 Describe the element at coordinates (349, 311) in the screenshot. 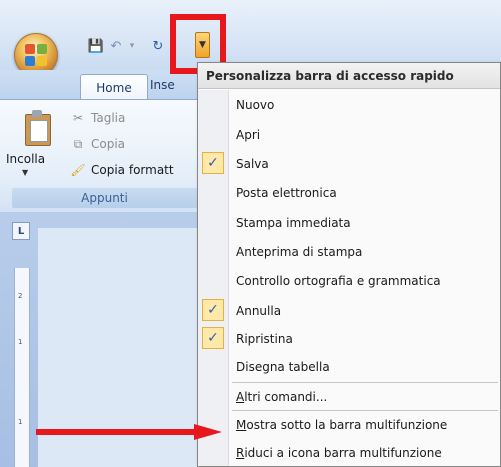

I see `menu-item-annulla: ✓ Annulla` at that location.